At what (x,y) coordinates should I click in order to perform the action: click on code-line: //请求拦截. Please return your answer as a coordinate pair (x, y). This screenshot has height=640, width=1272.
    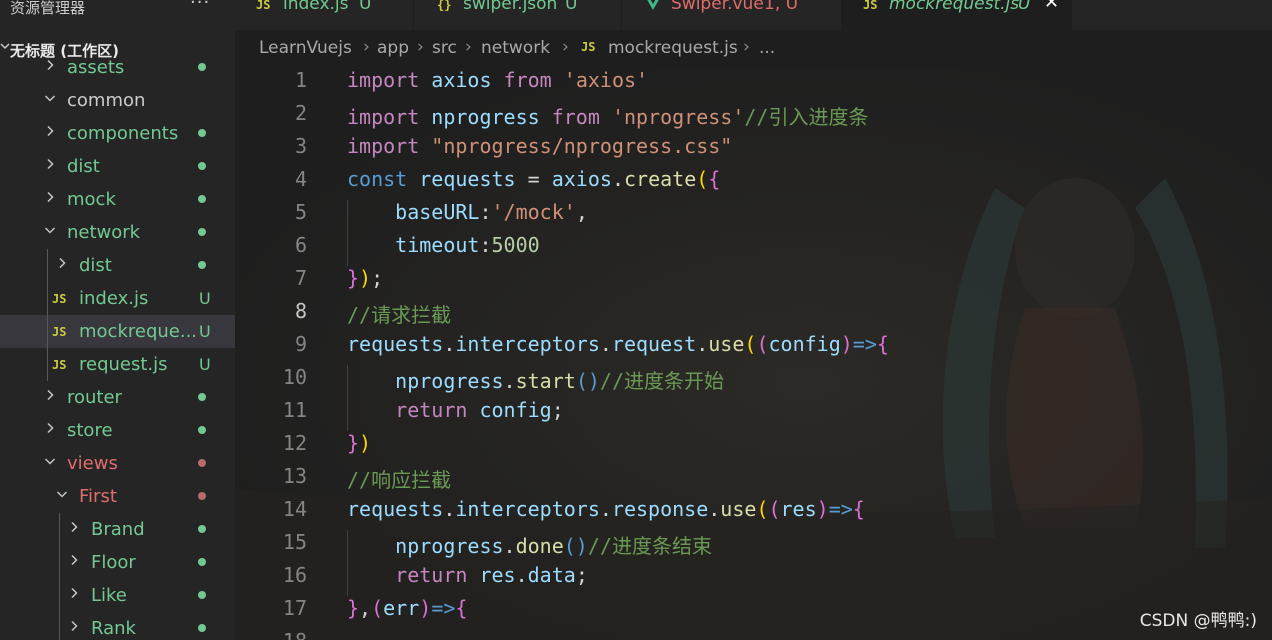
    Looking at the image, I should click on (399, 313).